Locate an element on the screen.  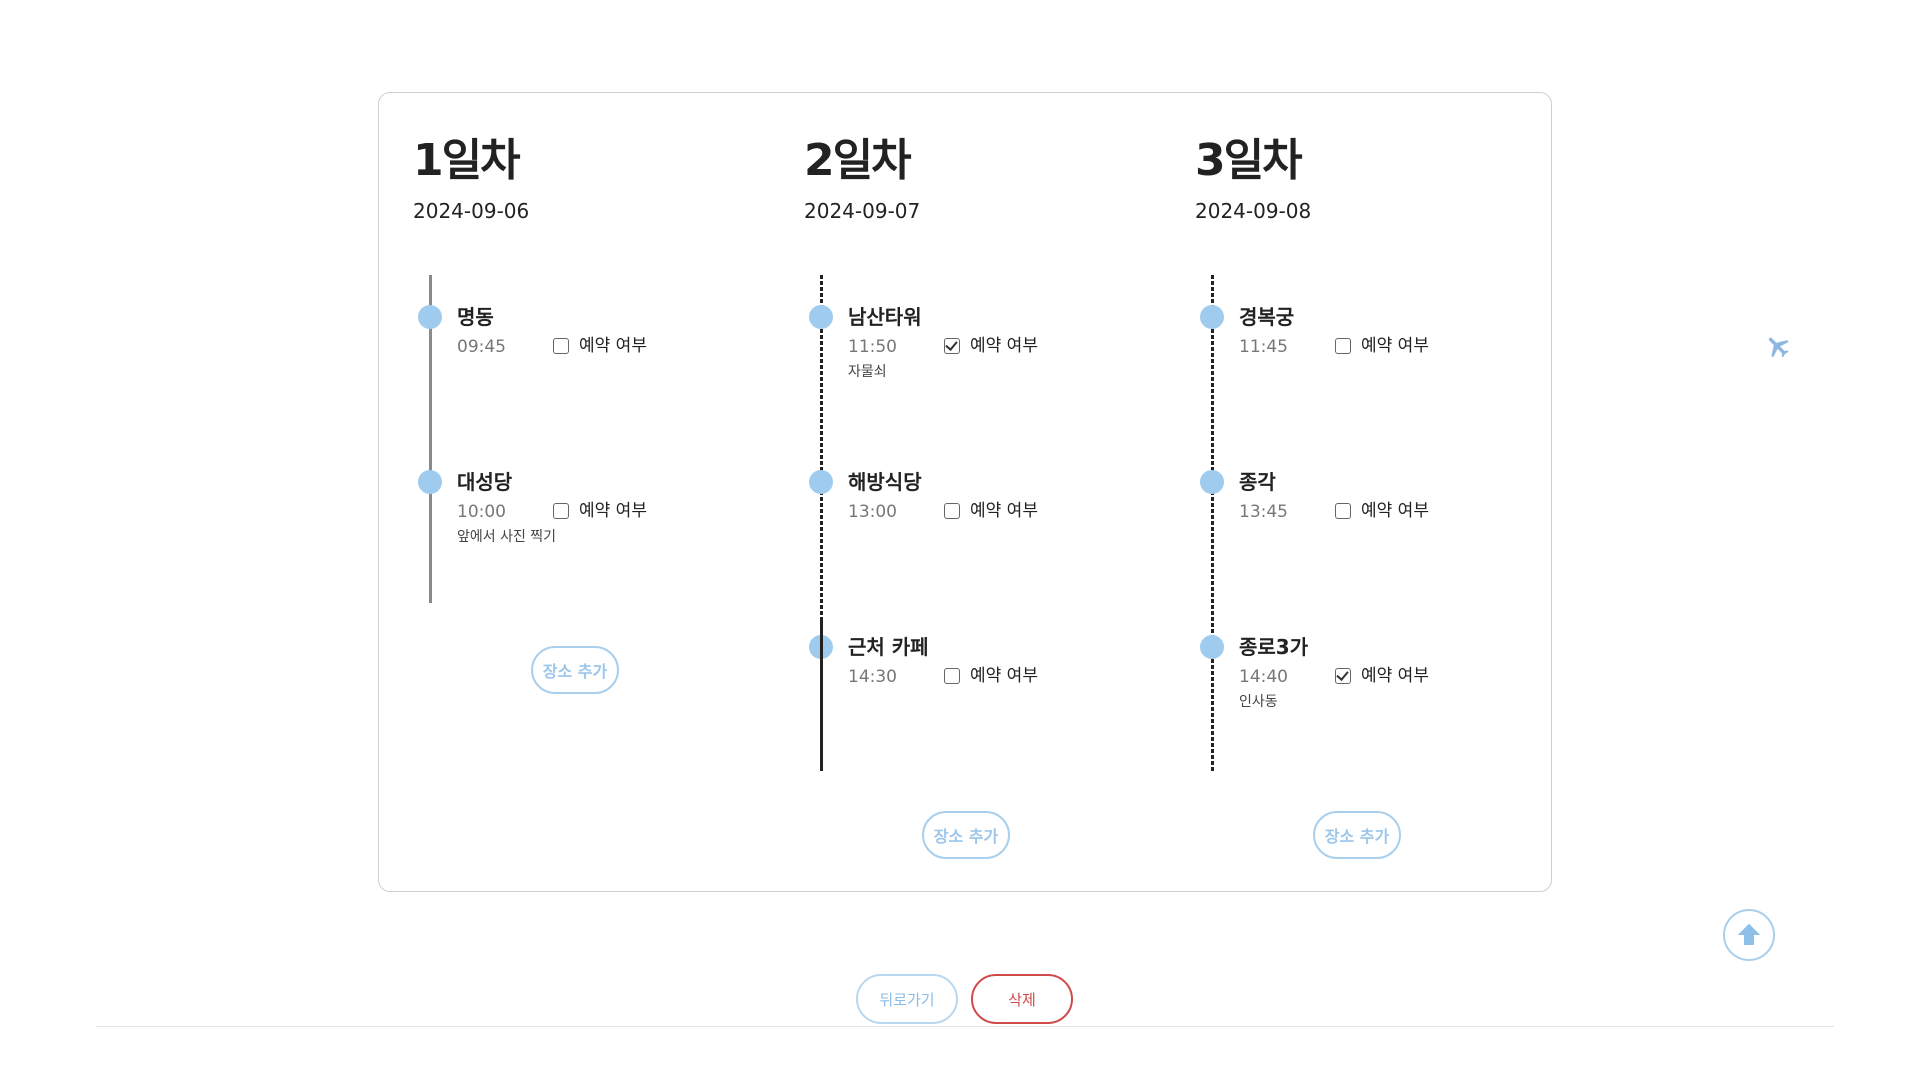
day-title: 1일차 is located at coordinates (467, 160).